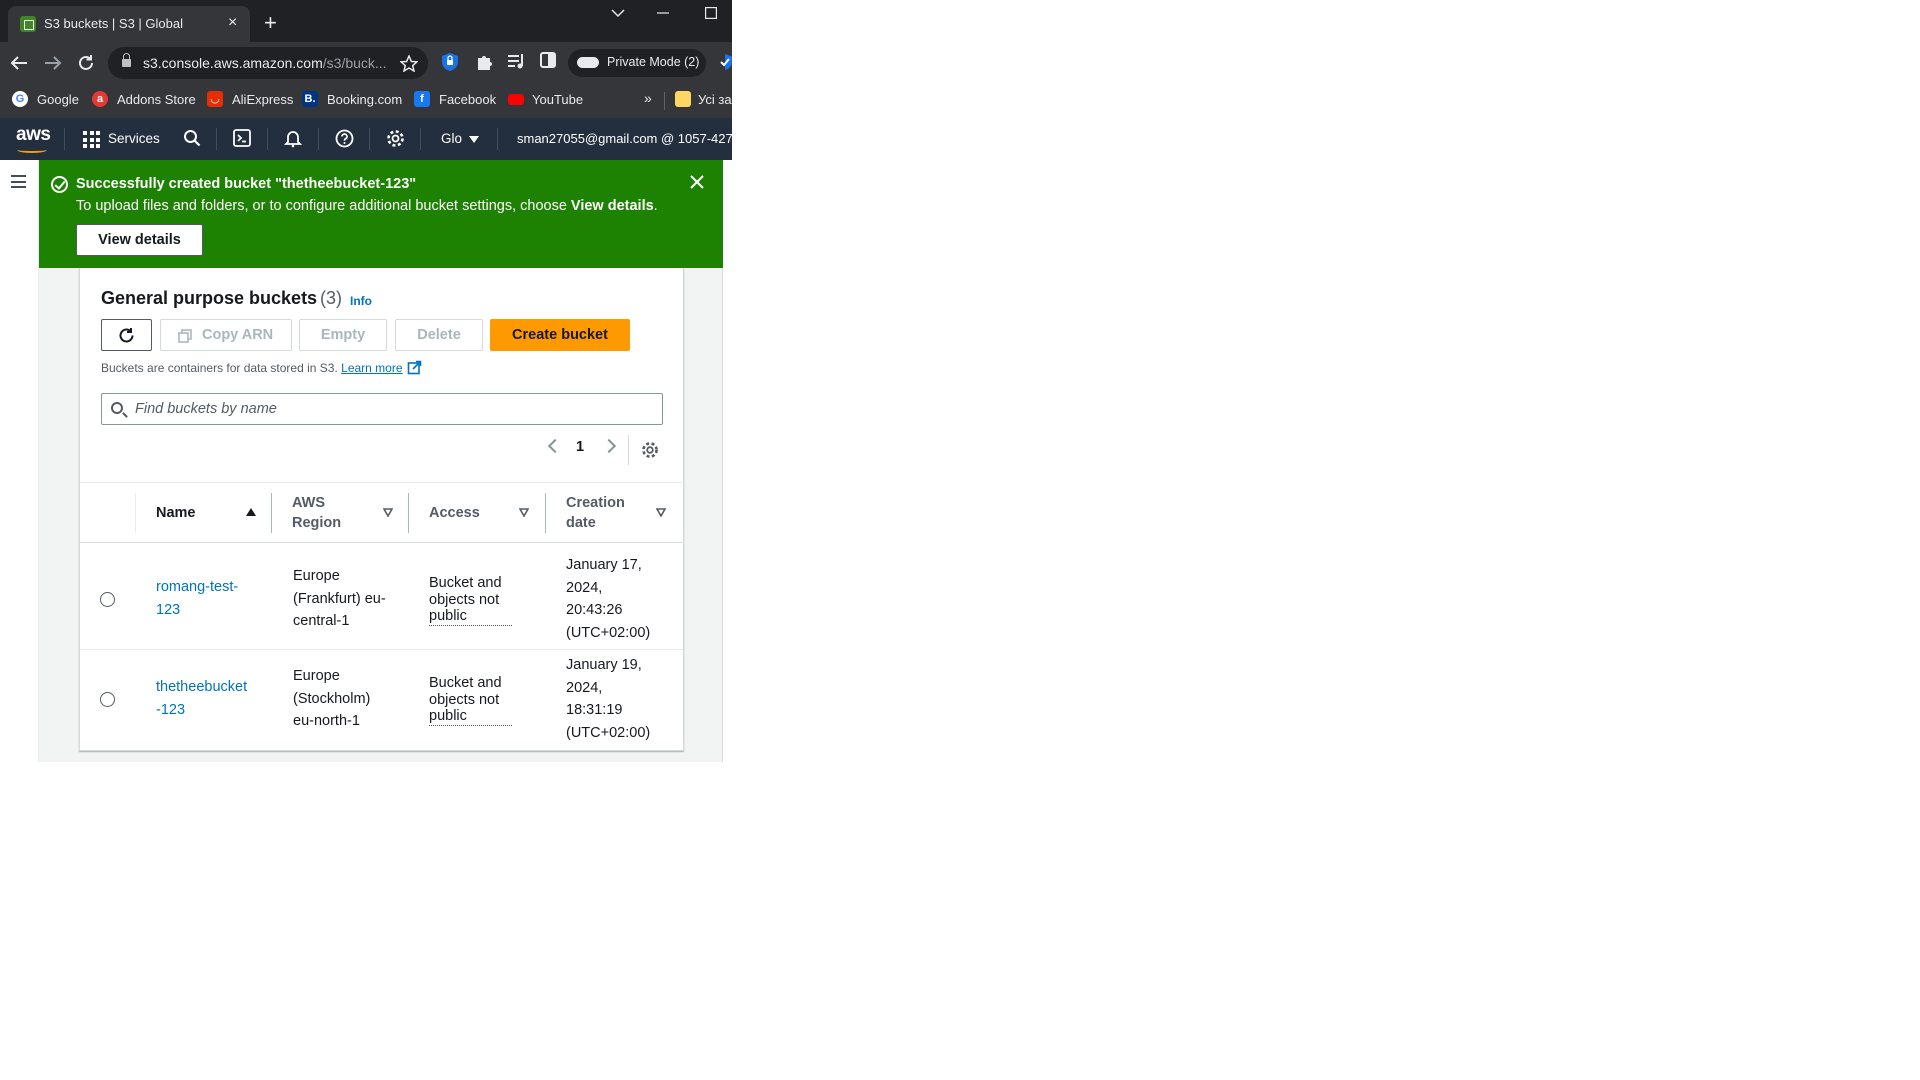 The width and height of the screenshot is (1920, 1080). What do you see at coordinates (595, 513) in the screenshot?
I see `column-header-creation-date: Creation date` at bounding box center [595, 513].